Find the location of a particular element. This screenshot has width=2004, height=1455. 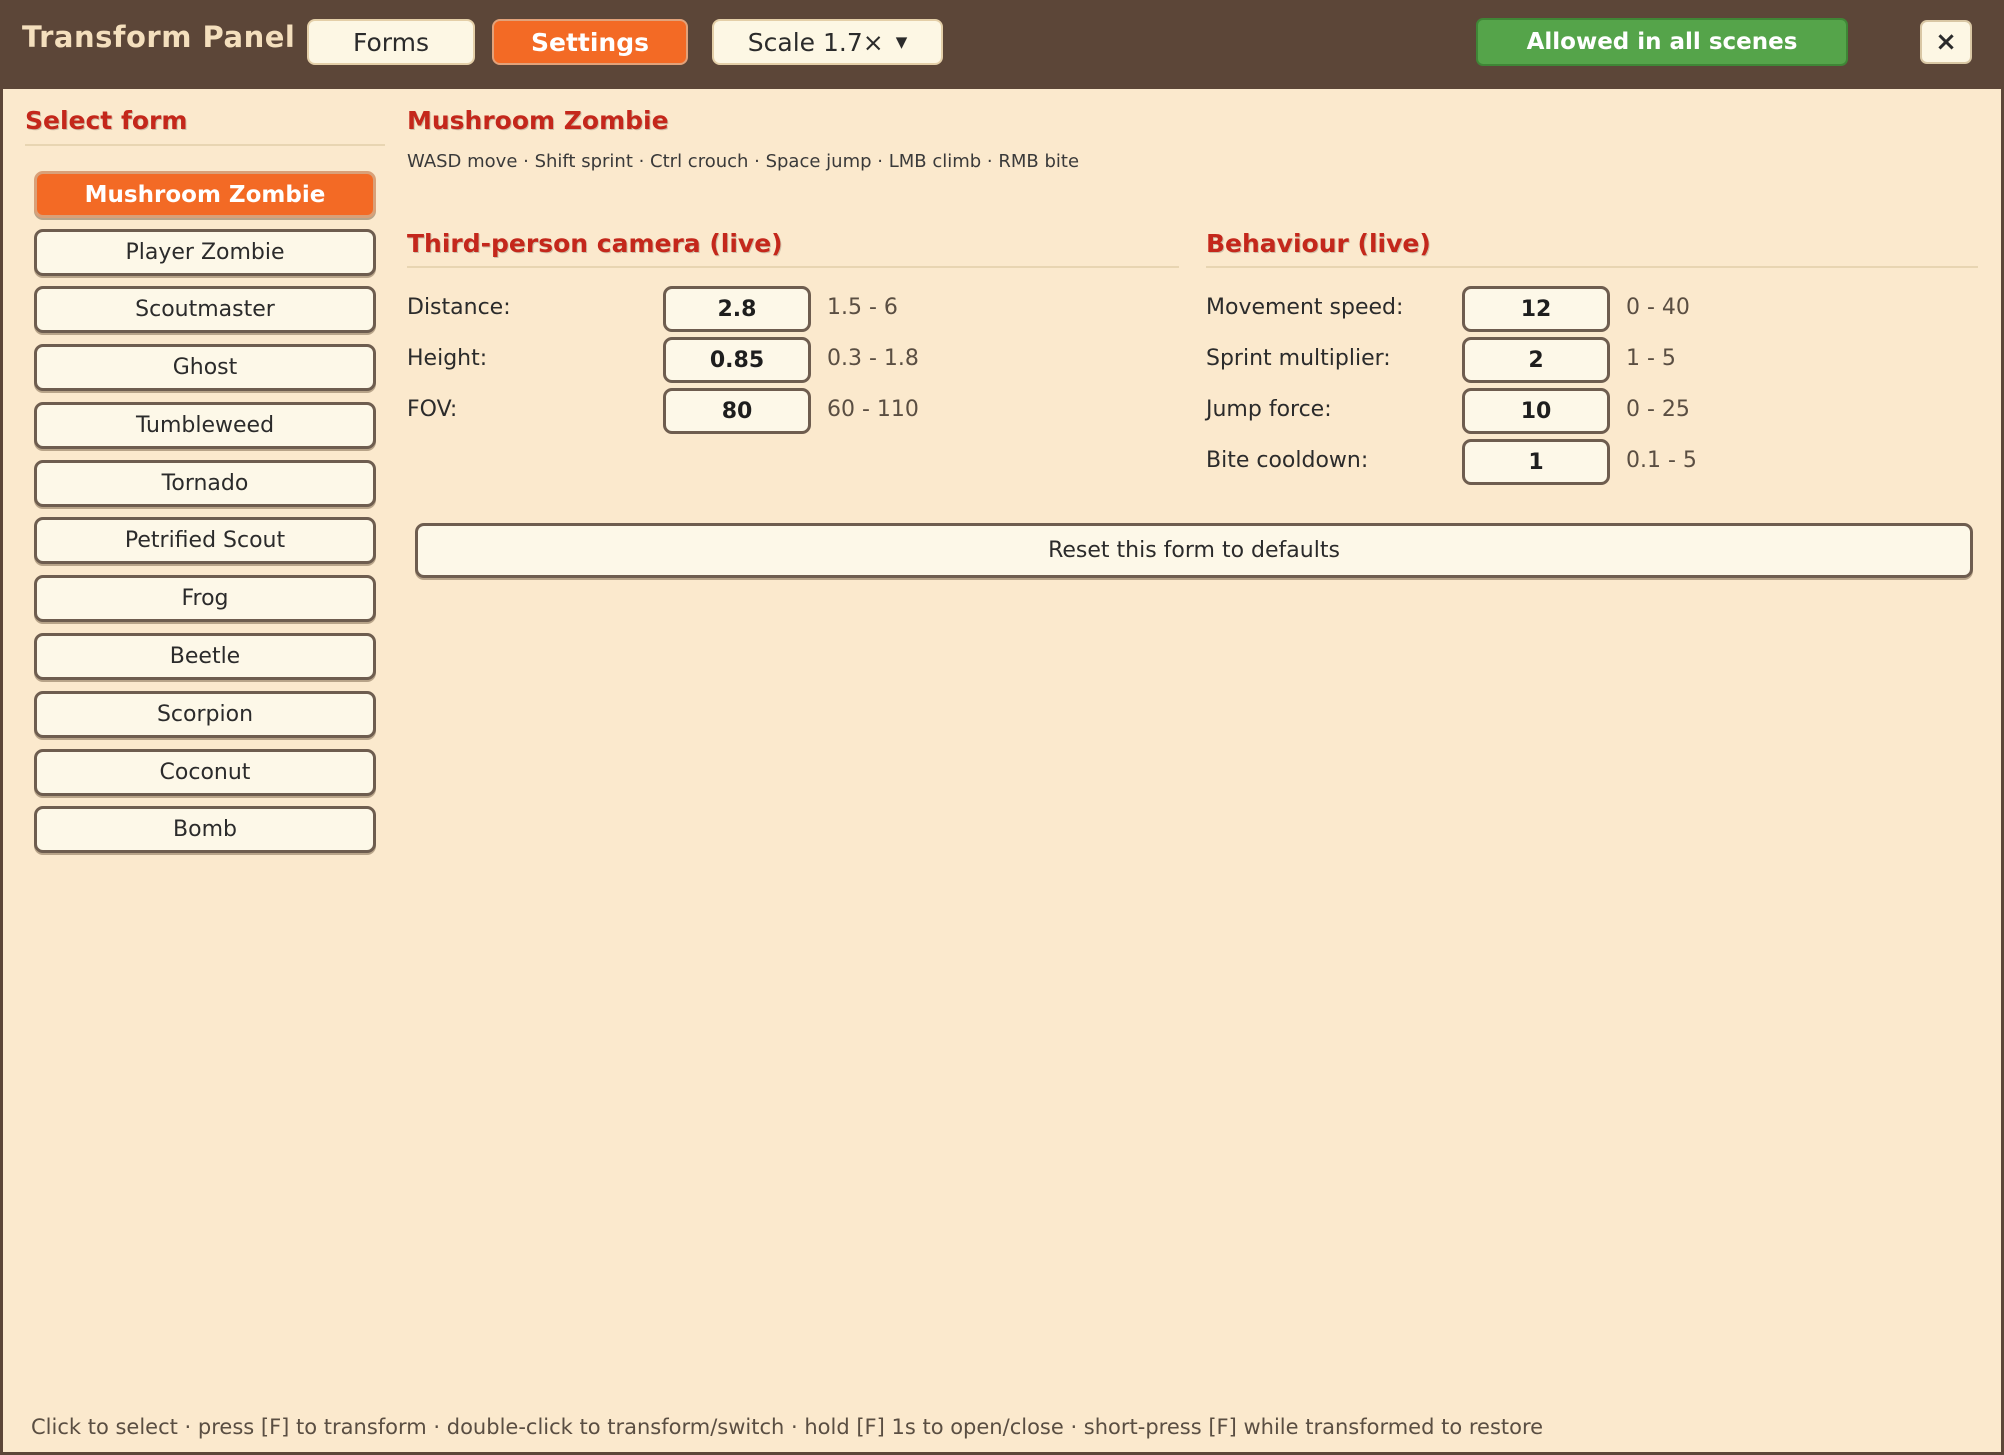

param-label: Bite cooldown: is located at coordinates (1287, 460).